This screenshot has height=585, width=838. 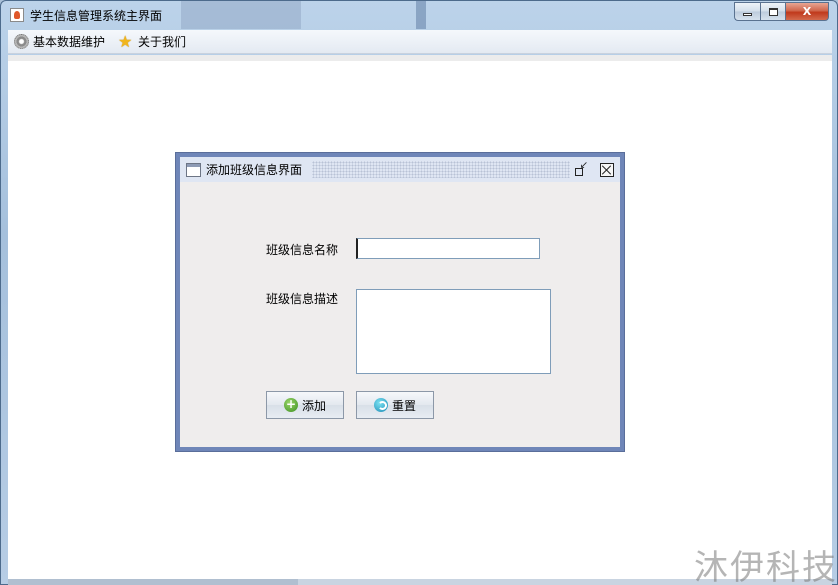 I want to click on window-controls: X, so click(x=781, y=11).